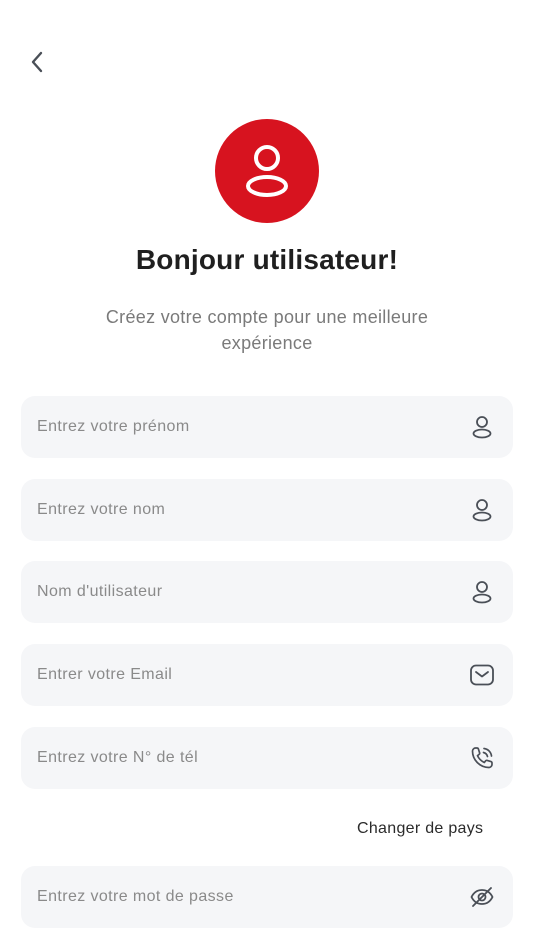  I want to click on email-field, so click(267, 675).